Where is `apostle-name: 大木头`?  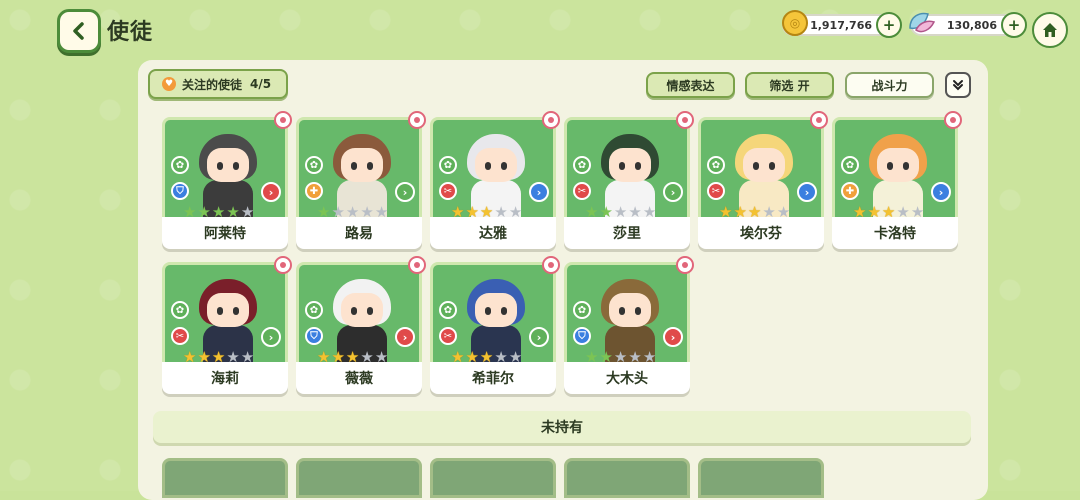
apostle-name: 大木头 is located at coordinates (627, 378).